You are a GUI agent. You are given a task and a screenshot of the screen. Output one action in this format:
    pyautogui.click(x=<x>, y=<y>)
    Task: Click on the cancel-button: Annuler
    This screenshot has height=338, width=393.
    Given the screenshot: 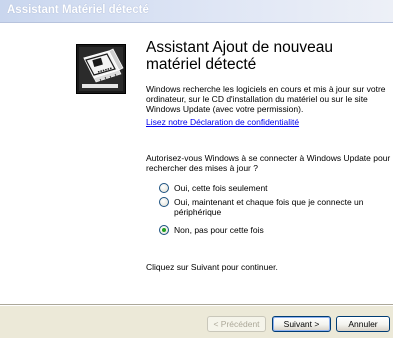 What is the action you would take?
    pyautogui.click(x=363, y=324)
    